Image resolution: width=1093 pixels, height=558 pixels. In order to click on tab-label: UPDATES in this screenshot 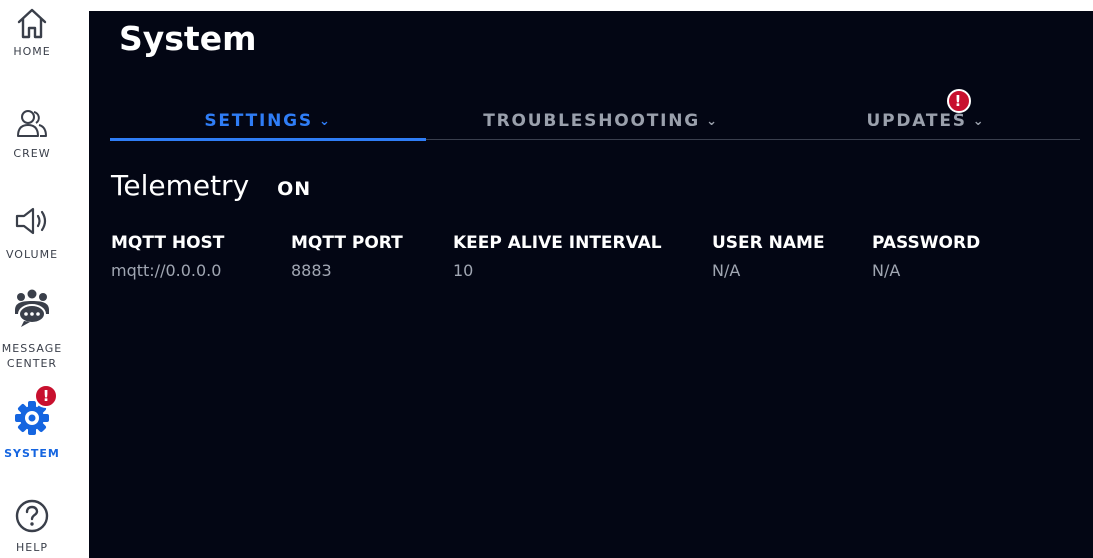, I will do `click(916, 121)`.